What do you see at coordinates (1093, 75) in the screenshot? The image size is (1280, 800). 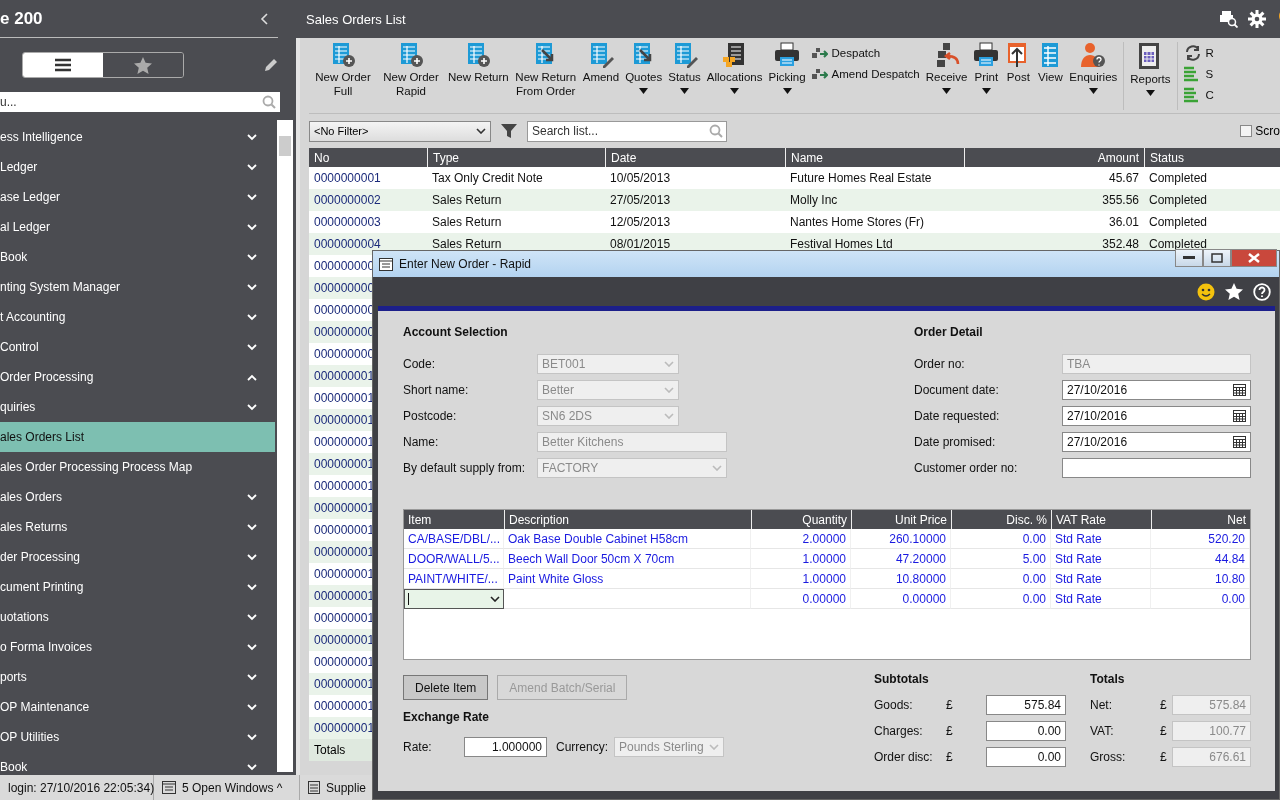 I see `toolbar-button: Enquiries` at bounding box center [1093, 75].